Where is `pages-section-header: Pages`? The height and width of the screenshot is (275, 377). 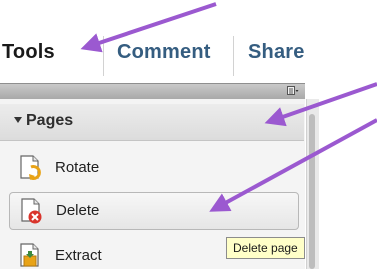 pages-section-header: Pages is located at coordinates (152, 122).